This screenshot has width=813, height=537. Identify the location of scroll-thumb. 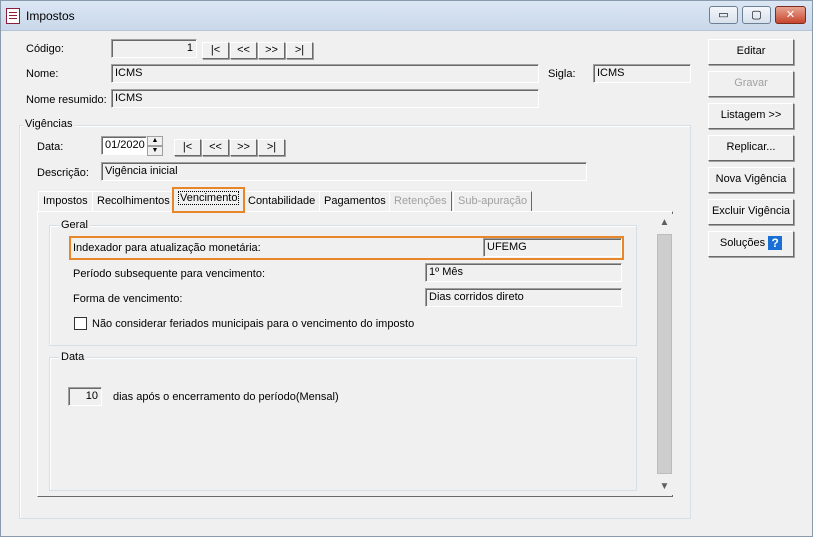
(664, 354).